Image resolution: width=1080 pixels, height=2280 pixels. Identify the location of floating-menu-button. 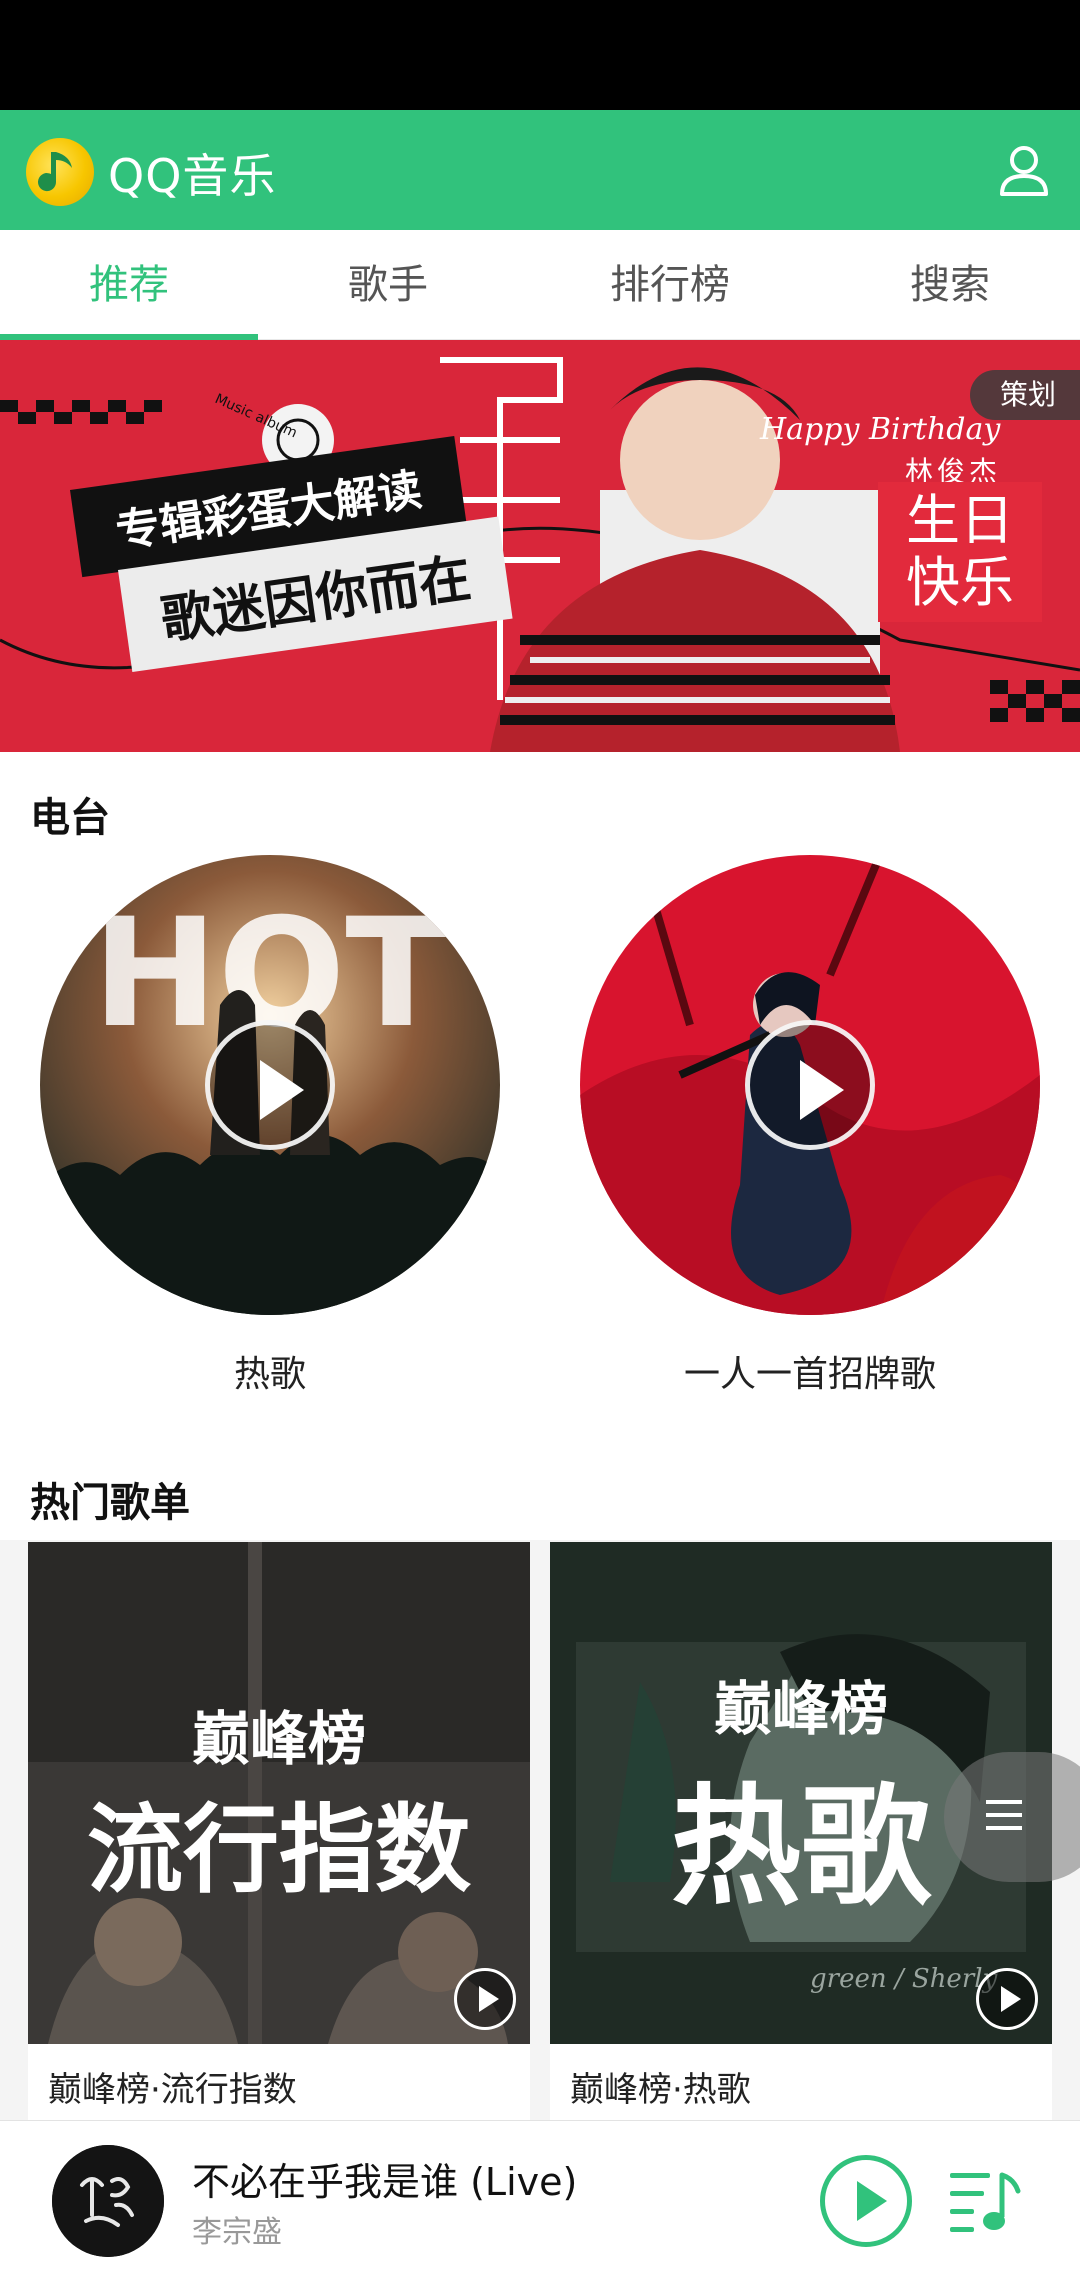
(1012, 1817).